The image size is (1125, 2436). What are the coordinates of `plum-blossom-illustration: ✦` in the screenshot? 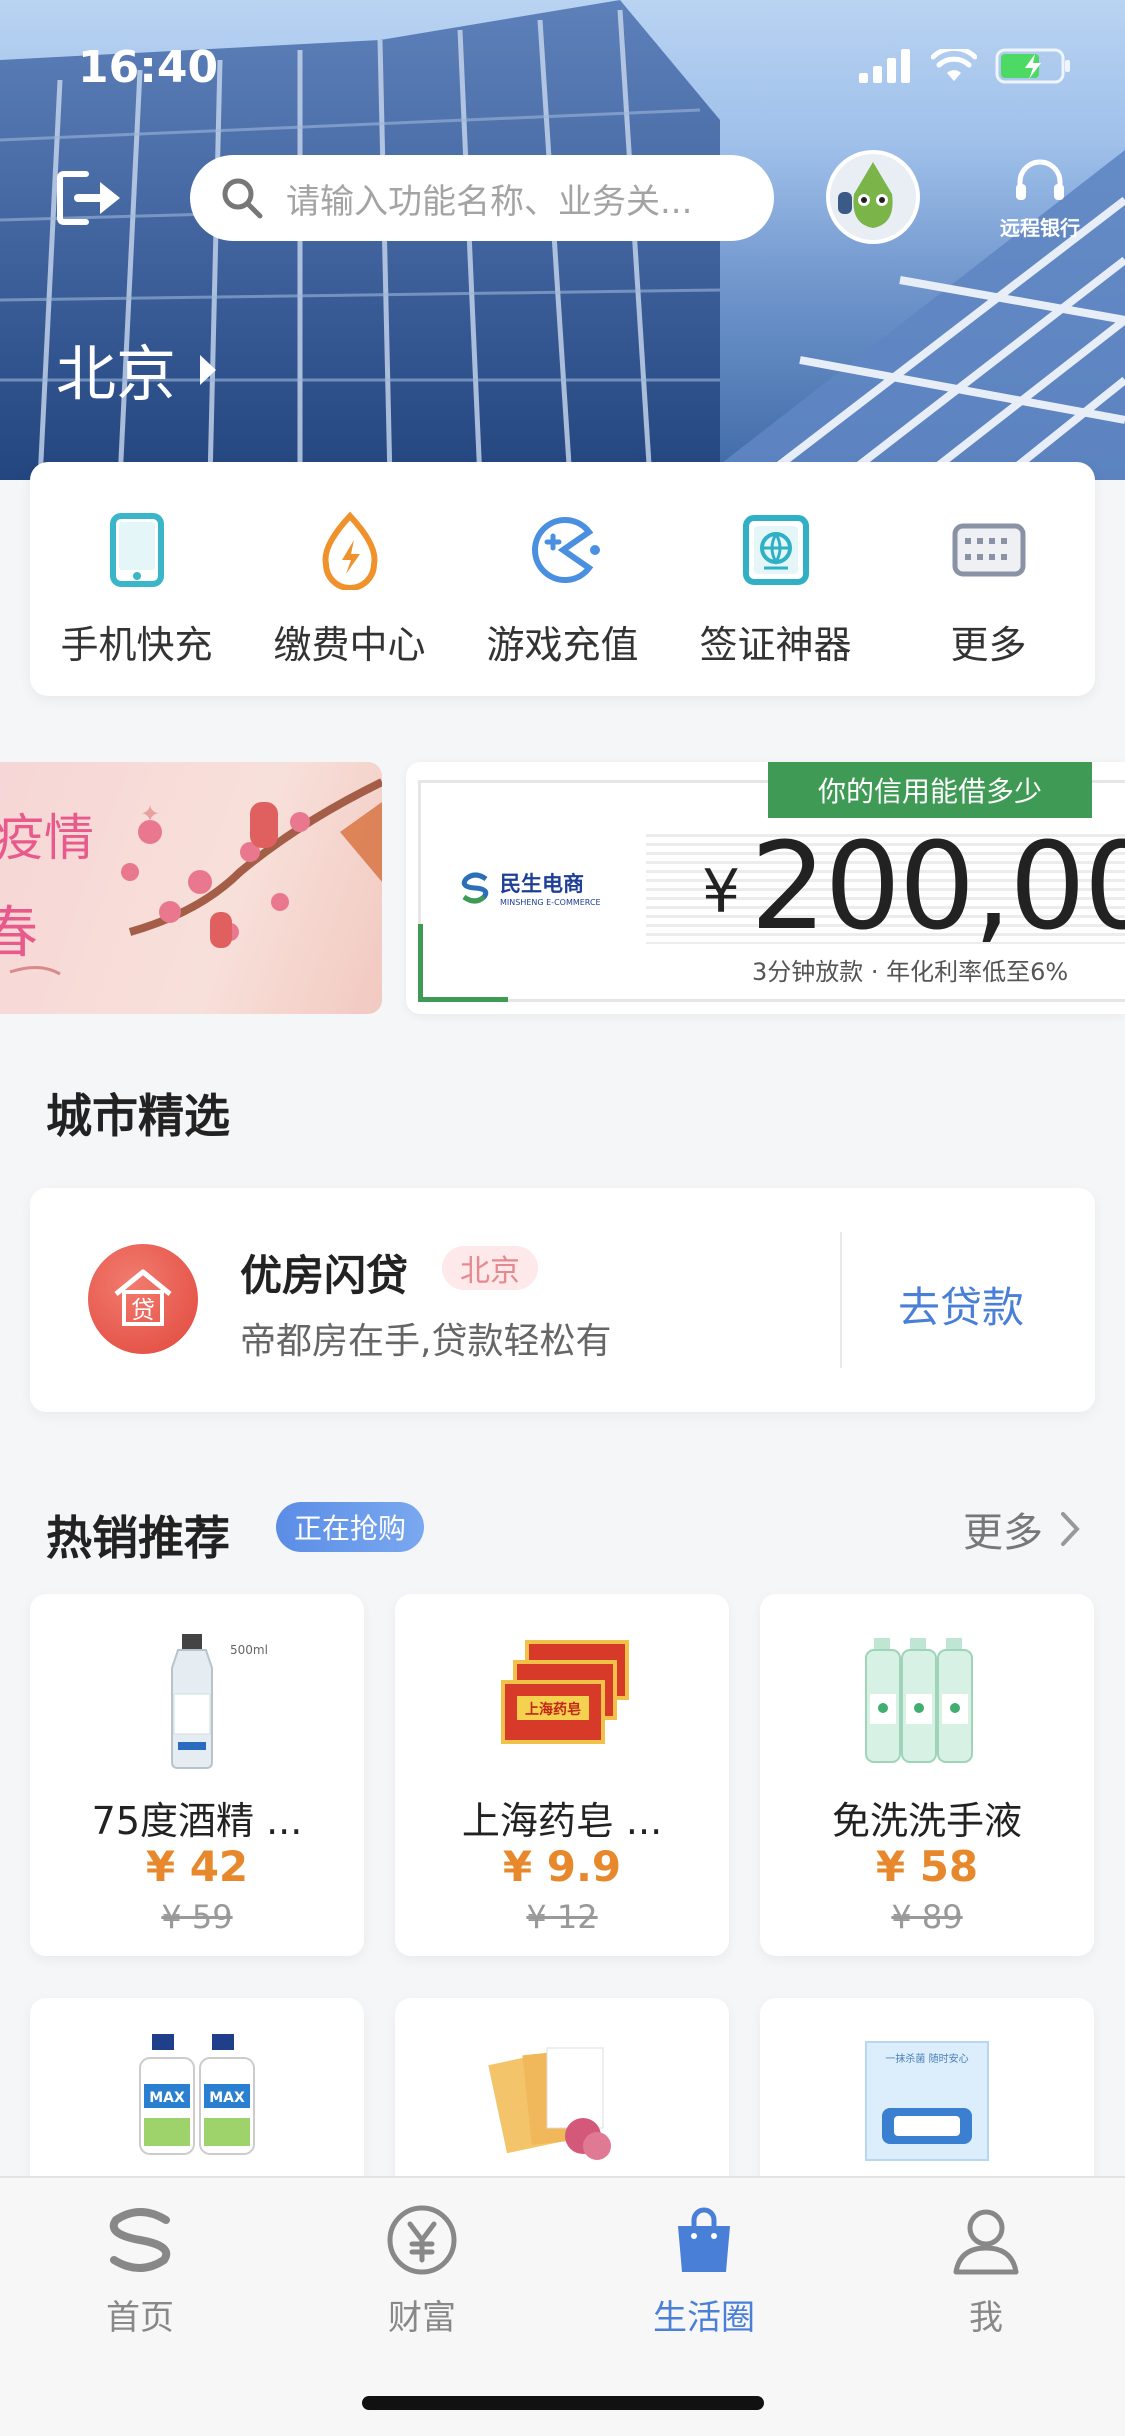 It's located at (195, 877).